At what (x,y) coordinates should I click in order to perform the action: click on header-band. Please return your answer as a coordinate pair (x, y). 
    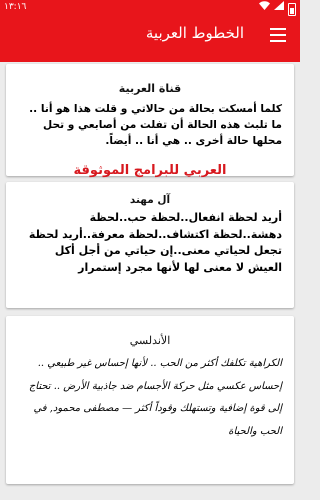
    Looking at the image, I should click on (150, 59).